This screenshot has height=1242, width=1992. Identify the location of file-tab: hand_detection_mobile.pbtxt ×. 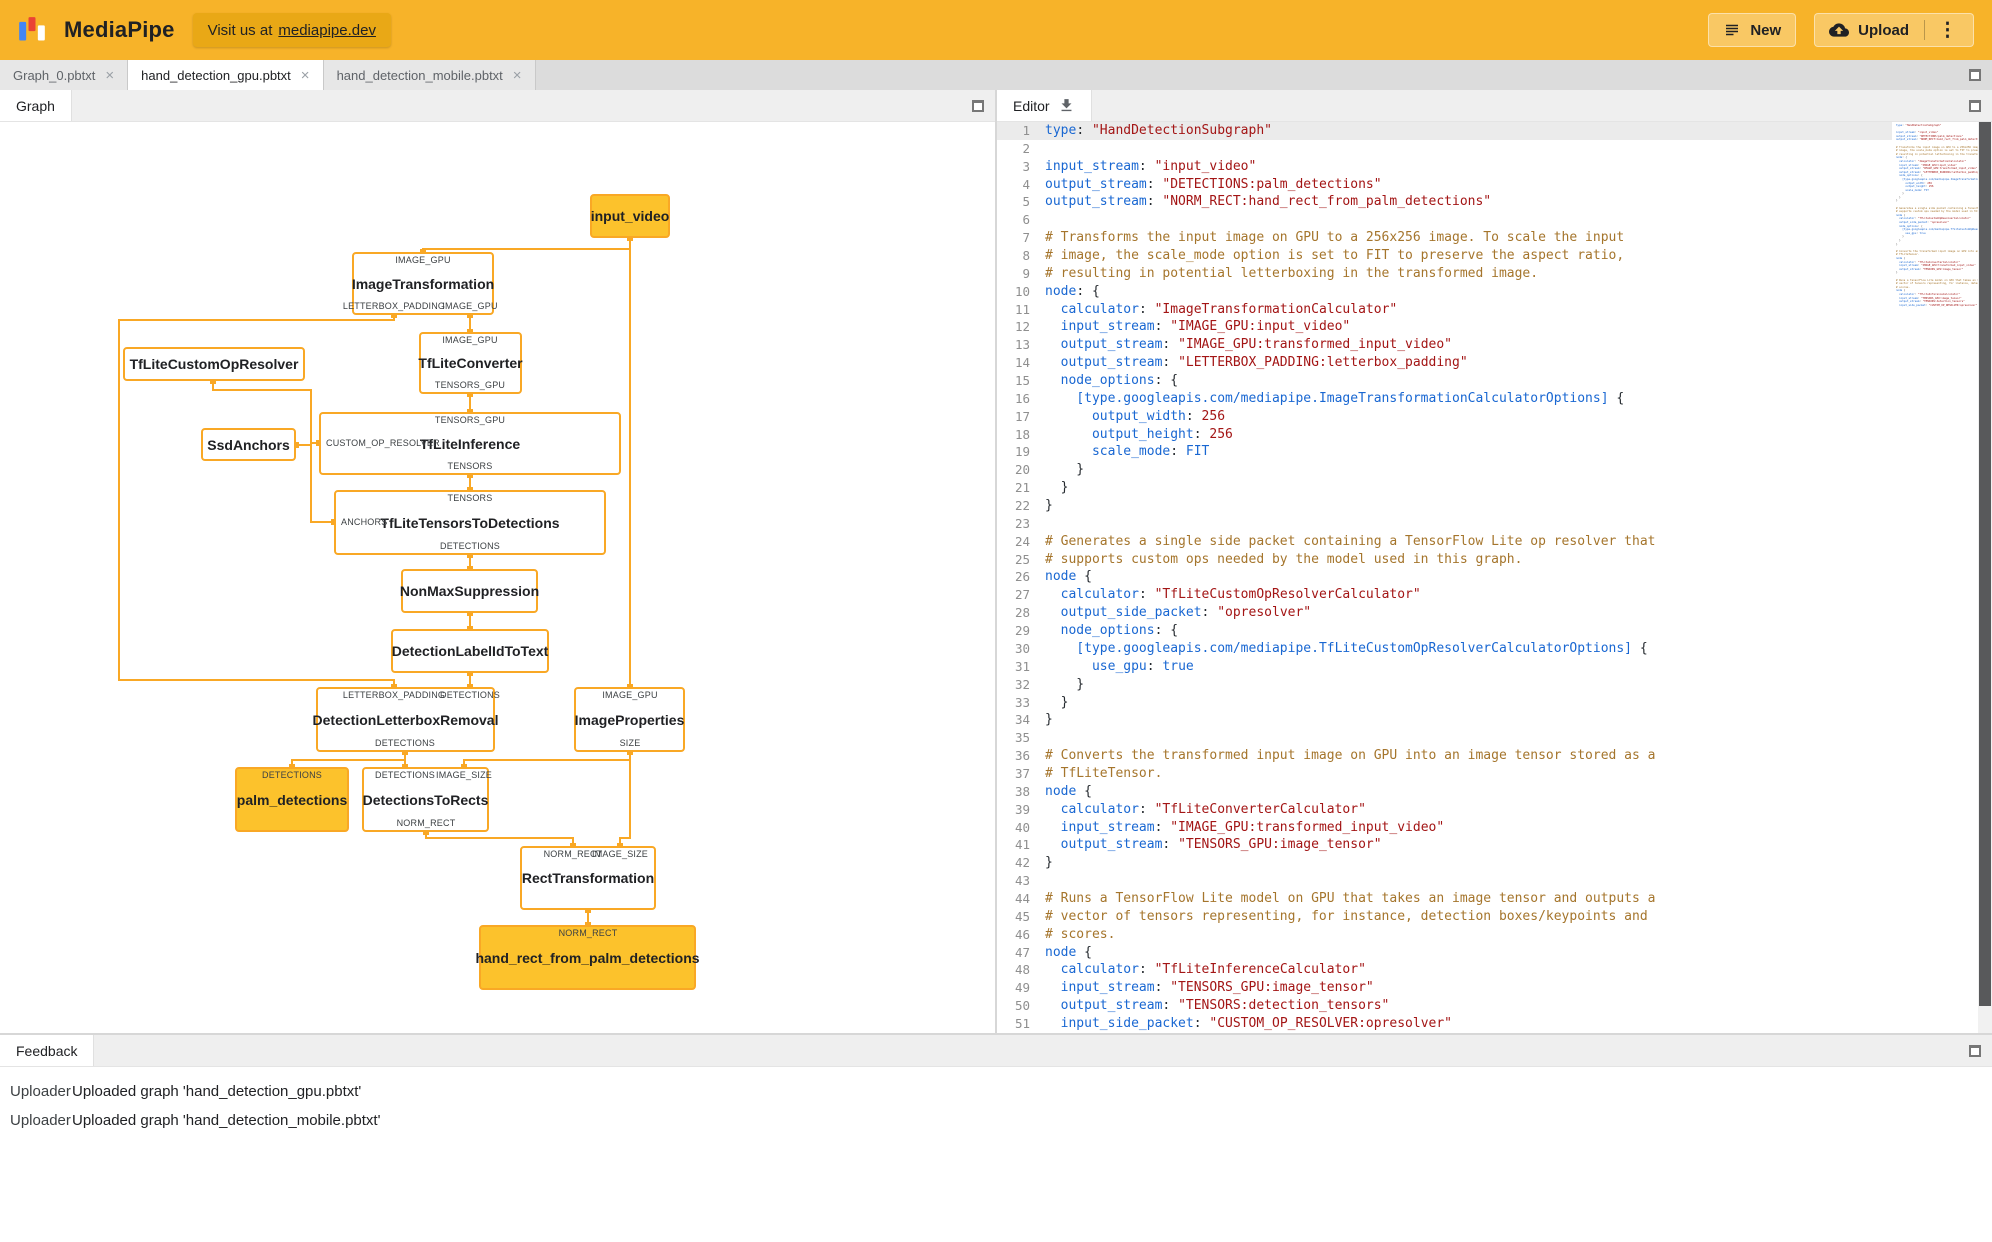
(429, 75).